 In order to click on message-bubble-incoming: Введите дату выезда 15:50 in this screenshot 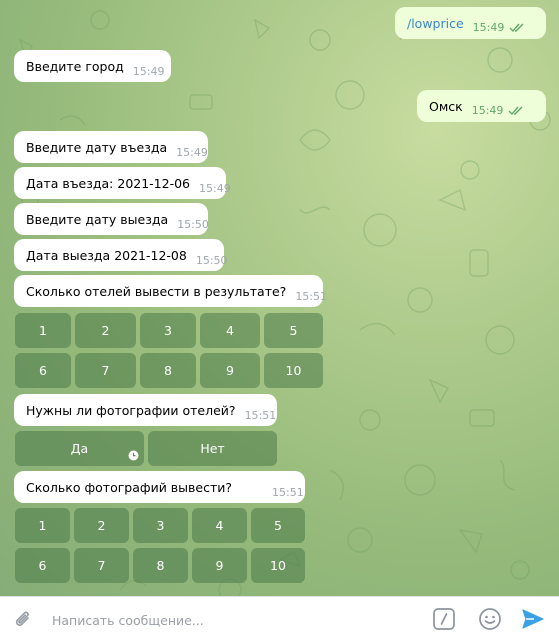, I will do `click(111, 219)`.